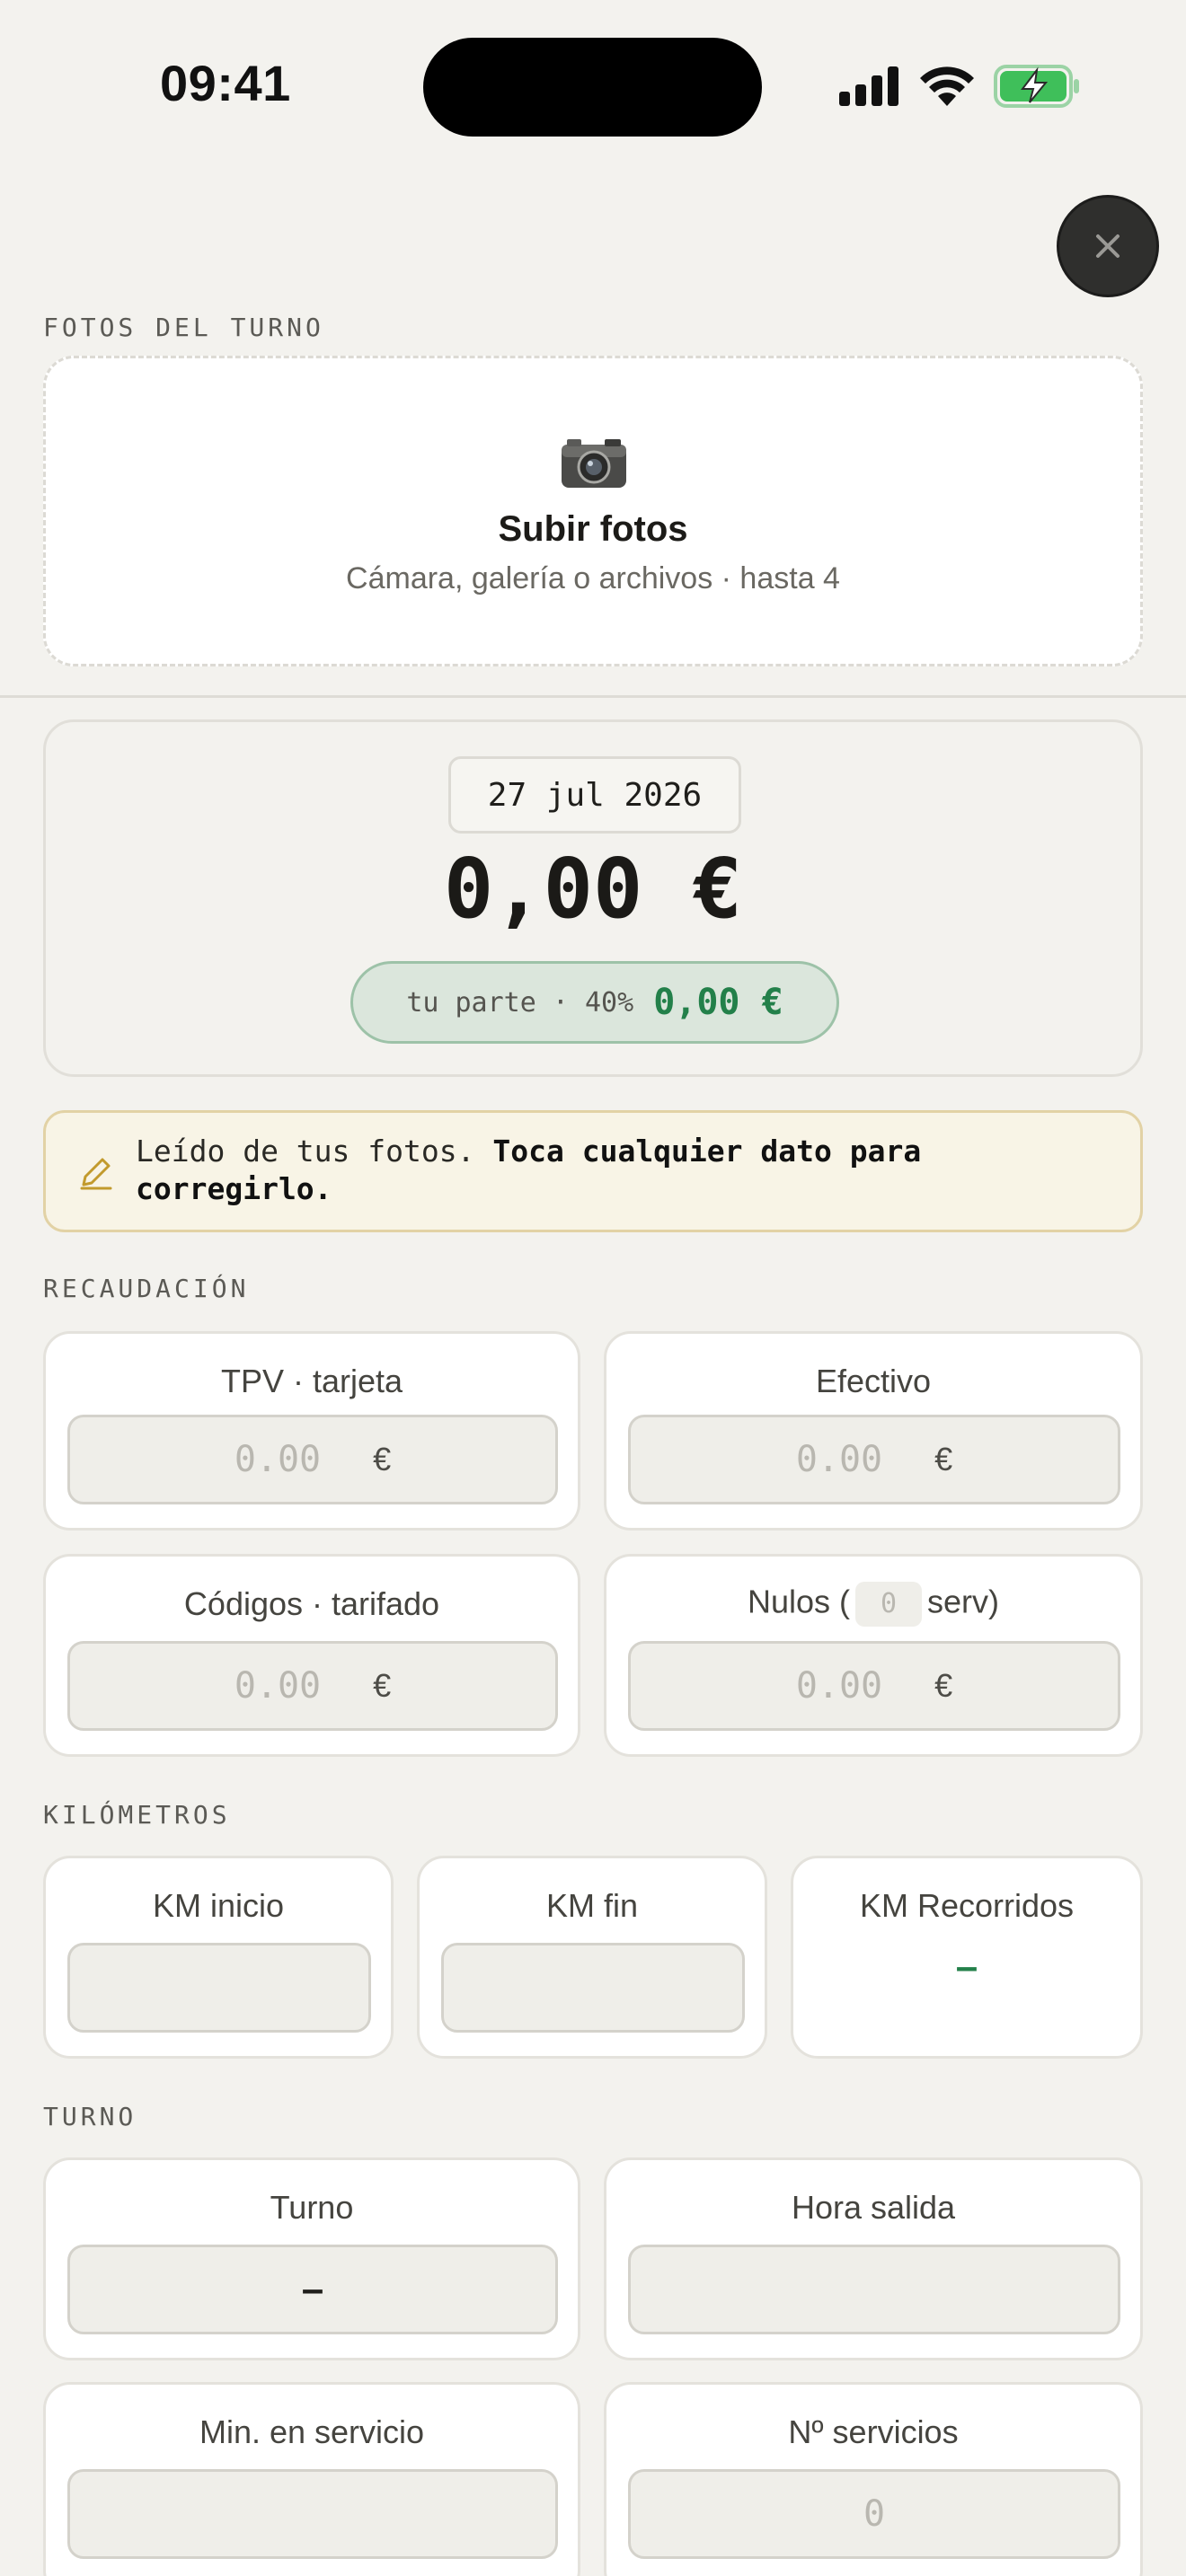 This screenshot has width=1186, height=2576. I want to click on section-title-photos: FOTOS DEL TURNO, so click(183, 327).